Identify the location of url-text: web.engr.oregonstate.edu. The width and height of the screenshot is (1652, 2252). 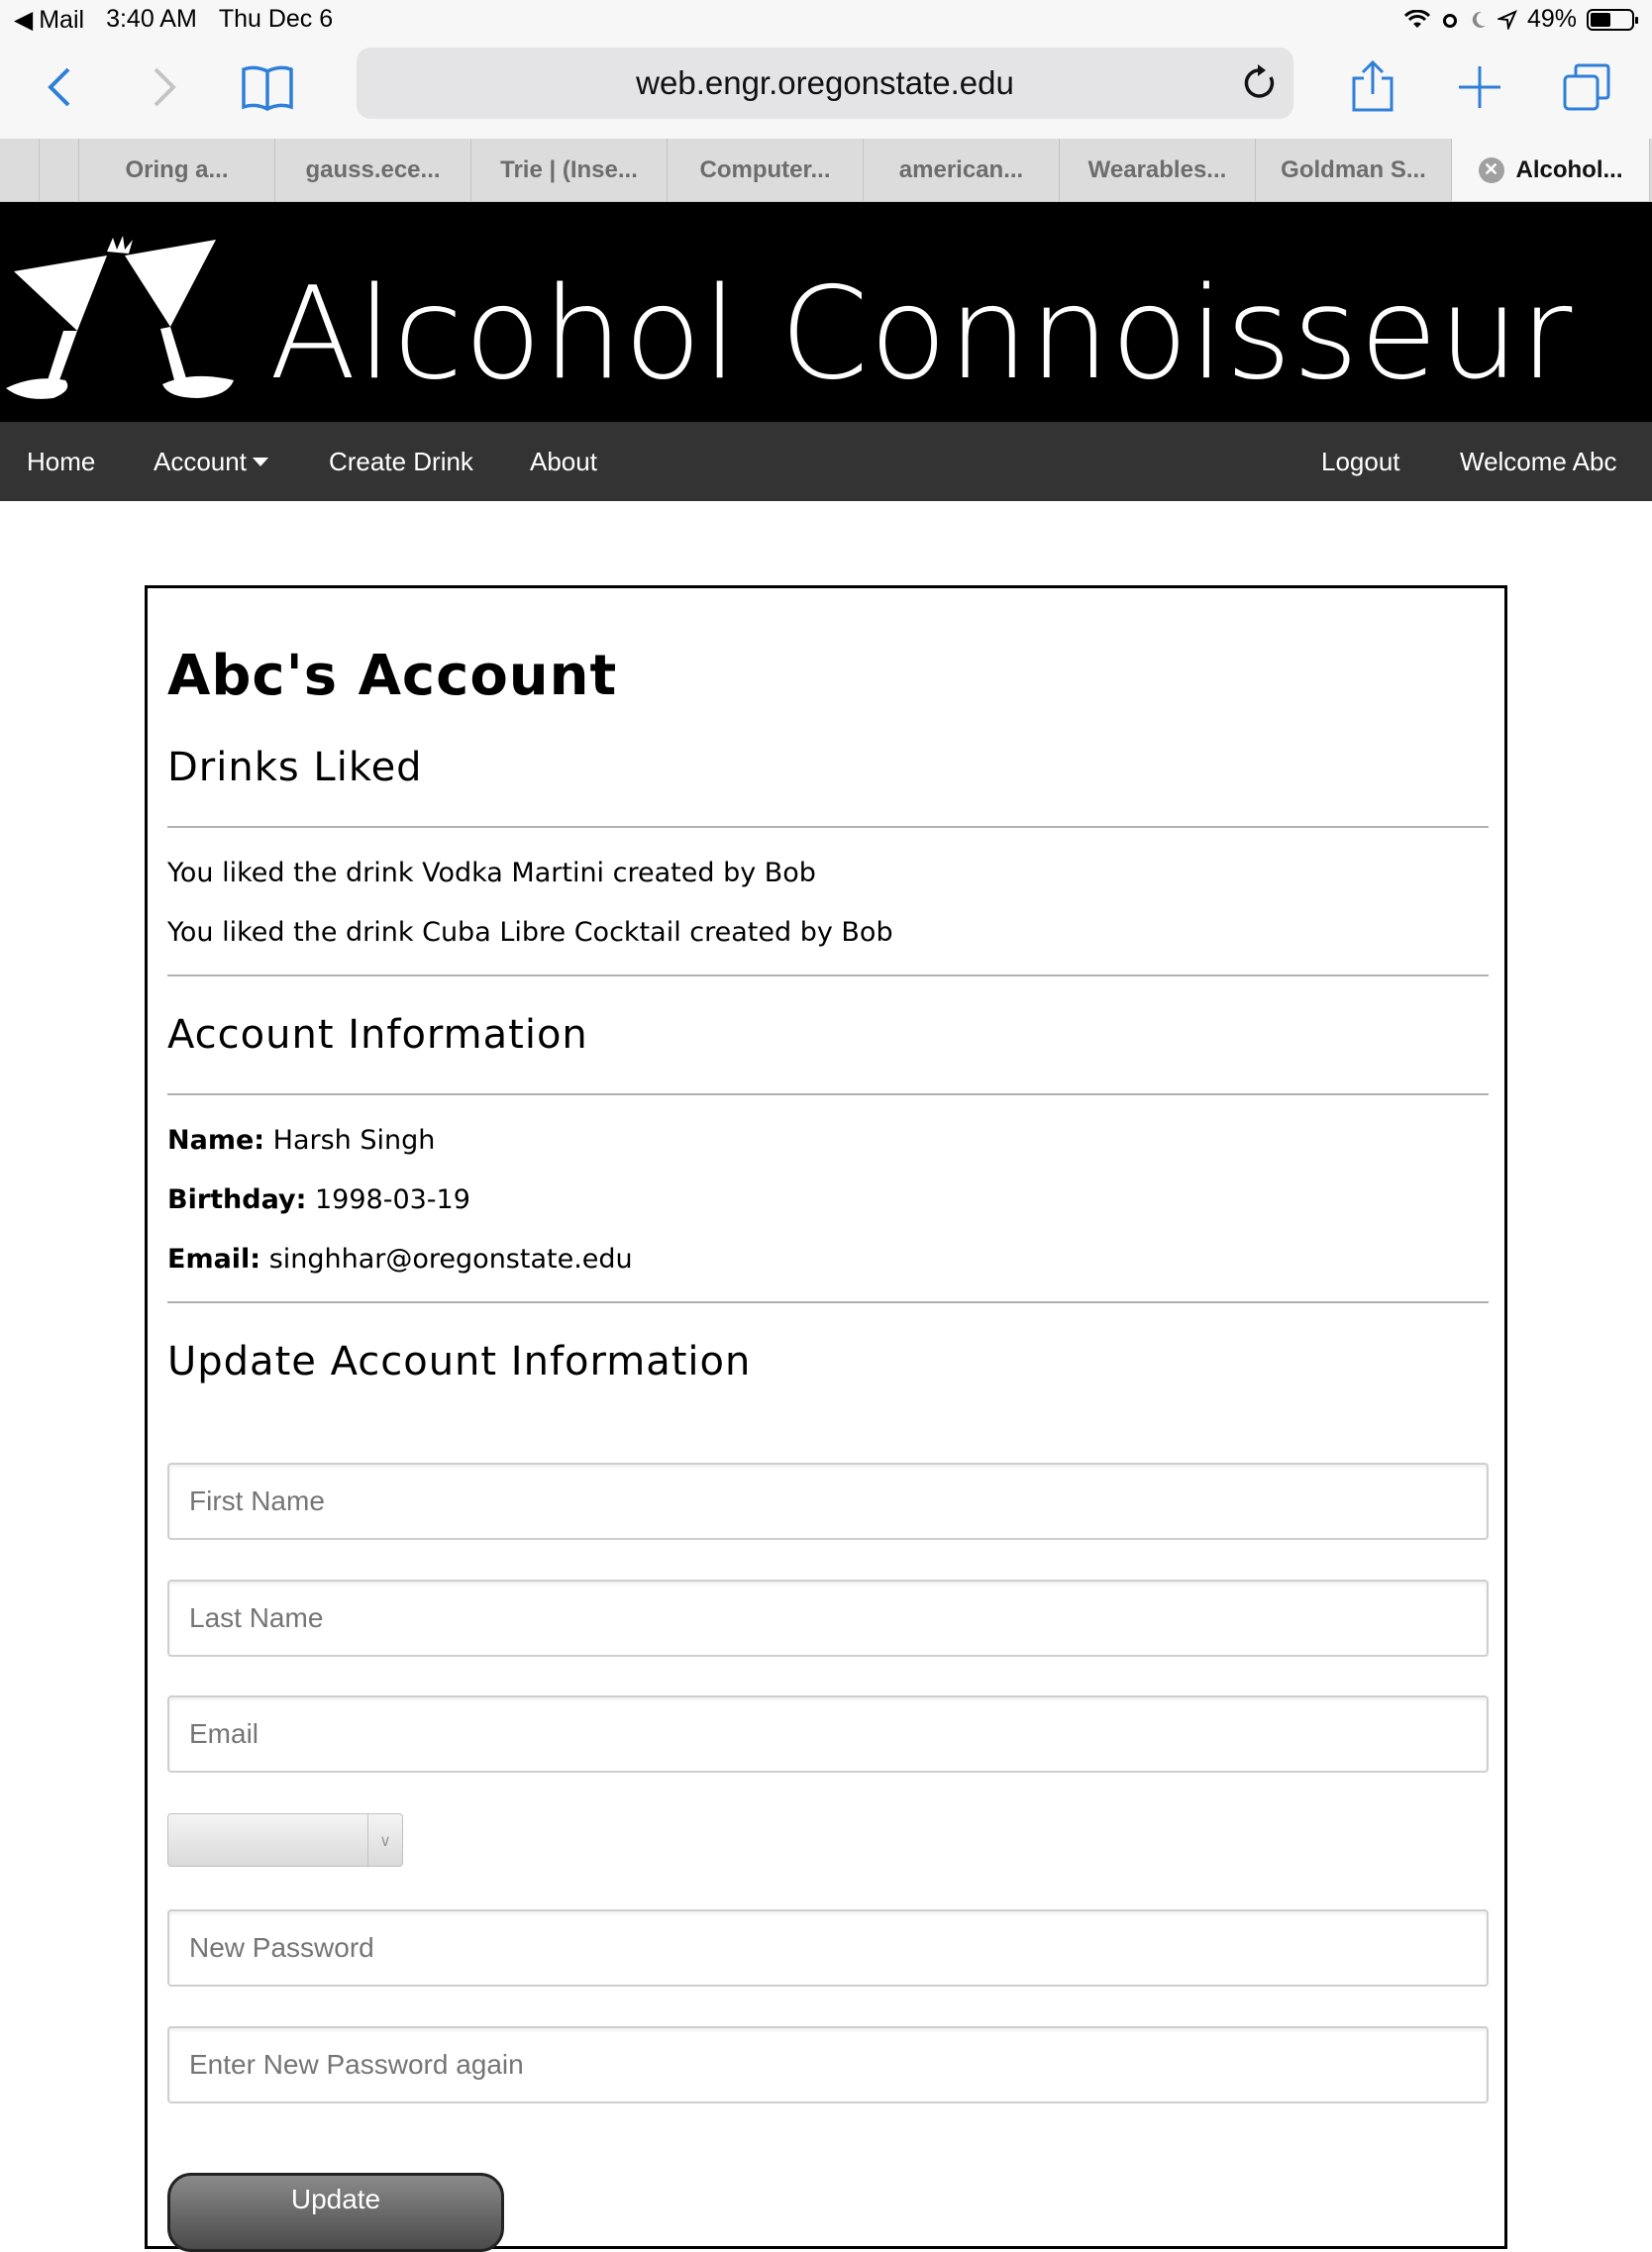
(825, 82).